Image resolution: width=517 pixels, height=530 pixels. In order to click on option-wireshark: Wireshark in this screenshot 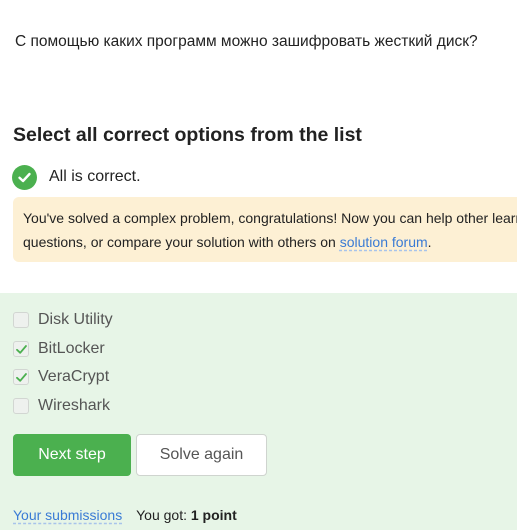, I will do `click(61, 406)`.